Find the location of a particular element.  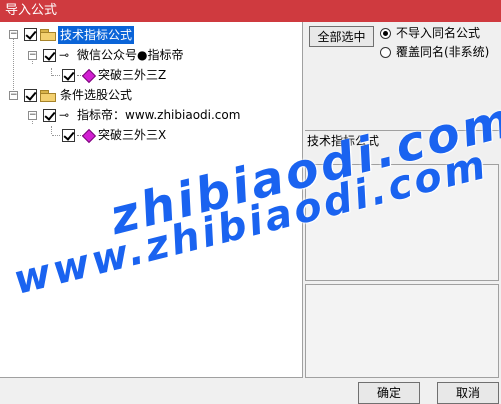

radio-no-import-label: 不导入同名公式 is located at coordinates (438, 33).